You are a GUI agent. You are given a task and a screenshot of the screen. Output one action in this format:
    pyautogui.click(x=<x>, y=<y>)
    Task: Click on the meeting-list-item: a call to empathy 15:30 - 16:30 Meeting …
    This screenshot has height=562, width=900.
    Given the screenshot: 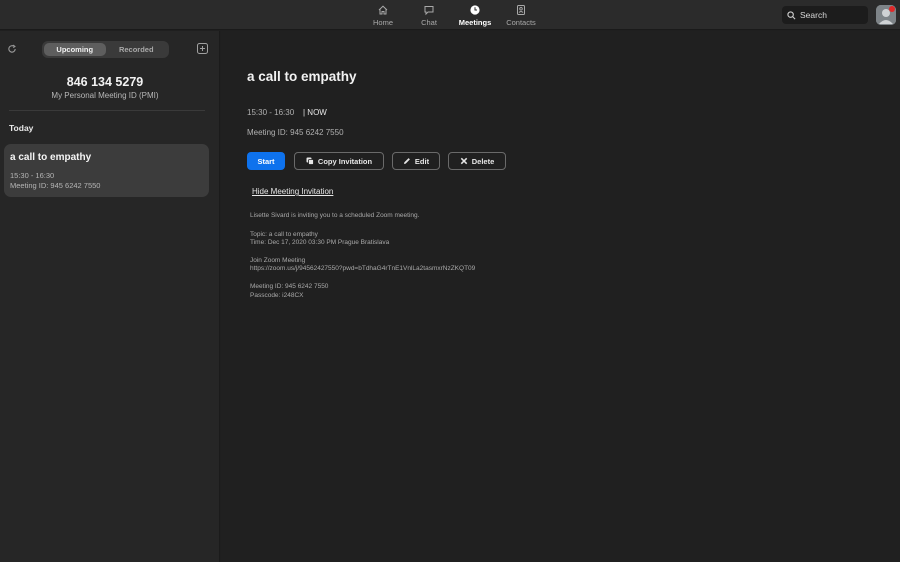 What is the action you would take?
    pyautogui.click(x=106, y=170)
    